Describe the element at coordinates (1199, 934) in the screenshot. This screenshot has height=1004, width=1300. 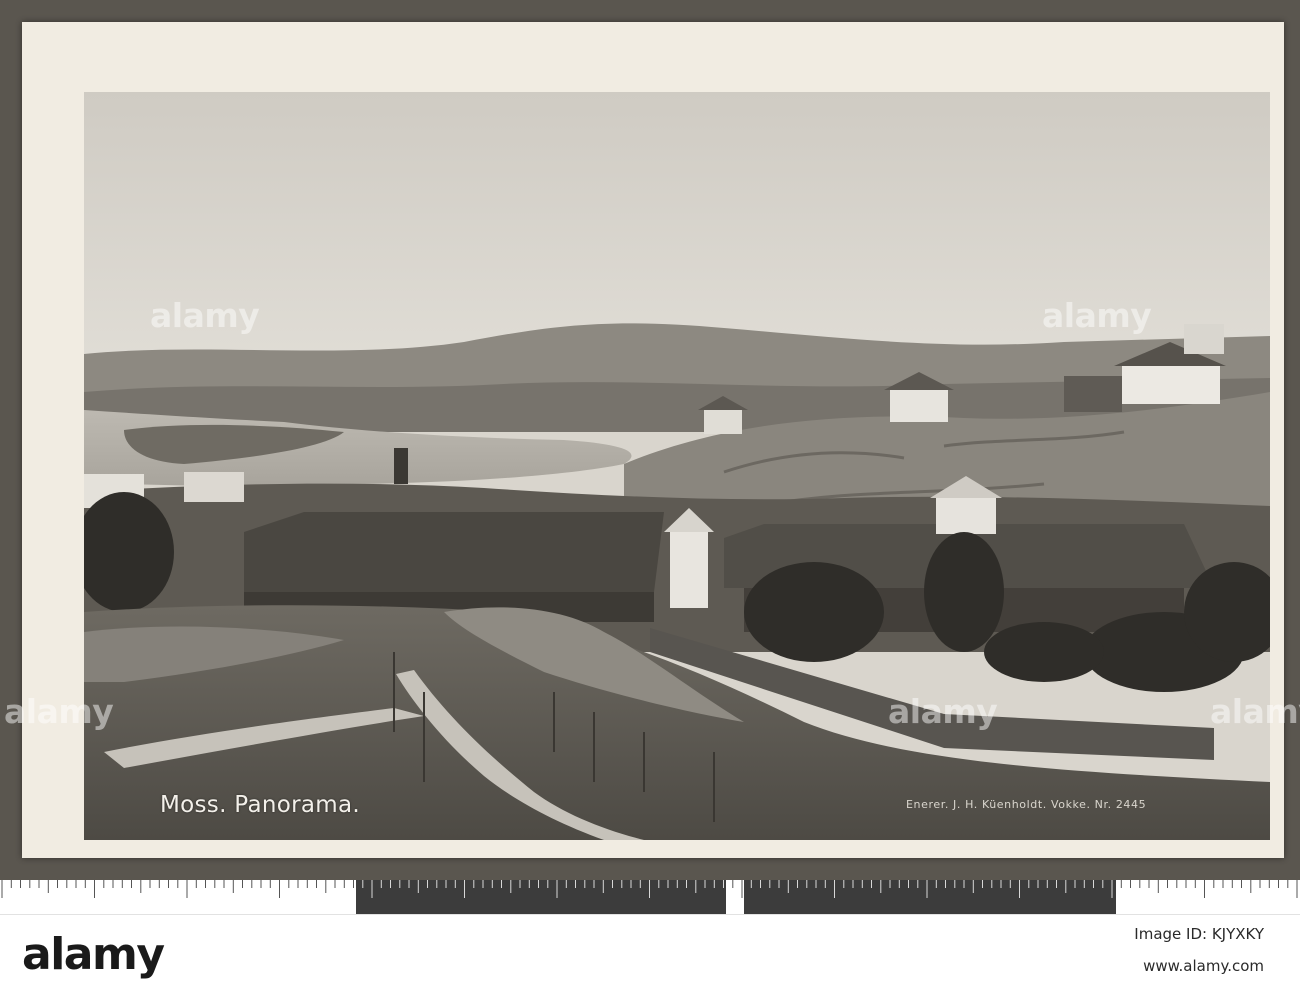
I see `image-id: Image ID: KJYXKY` at that location.